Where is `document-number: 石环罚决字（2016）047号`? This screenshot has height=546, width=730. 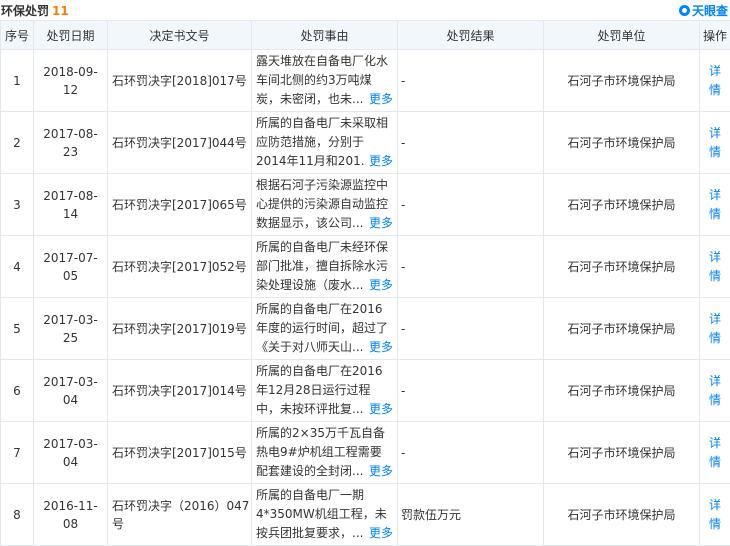 document-number: 石环罚决字（2016）047号 is located at coordinates (179, 514).